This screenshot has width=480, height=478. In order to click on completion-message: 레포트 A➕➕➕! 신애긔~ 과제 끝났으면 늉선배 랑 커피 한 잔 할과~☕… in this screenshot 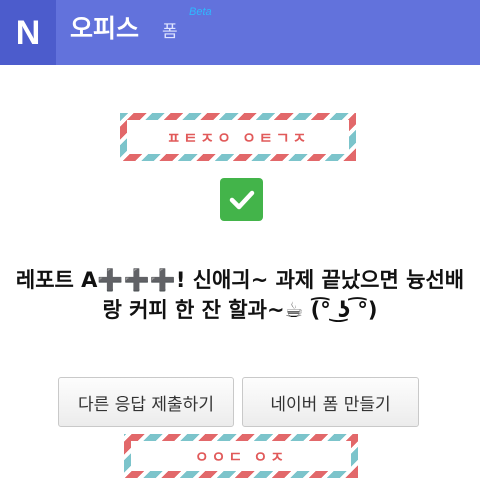, I will do `click(240, 295)`.